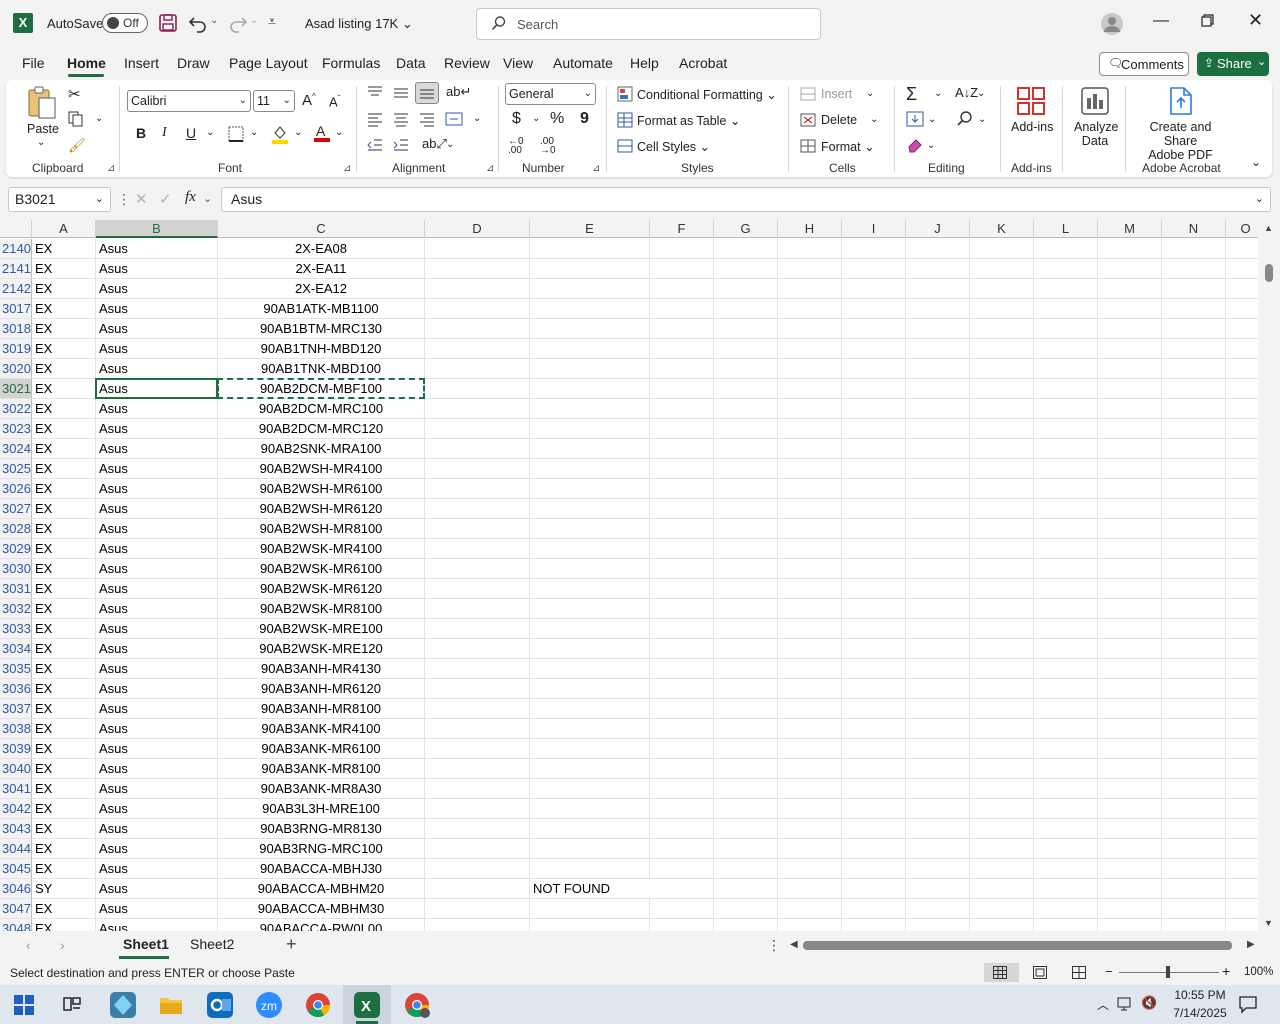 The height and width of the screenshot is (1024, 1280). Describe the element at coordinates (146, 944) in the screenshot. I see `sheet-tab-sheet1: Sheet1` at that location.